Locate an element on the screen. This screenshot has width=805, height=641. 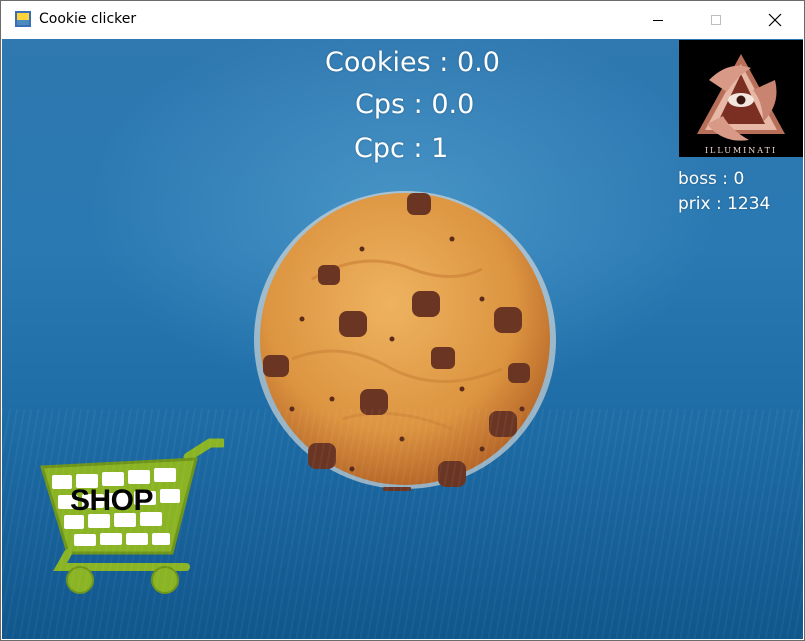
title-bar: Cookie clicker is located at coordinates (402, 20).